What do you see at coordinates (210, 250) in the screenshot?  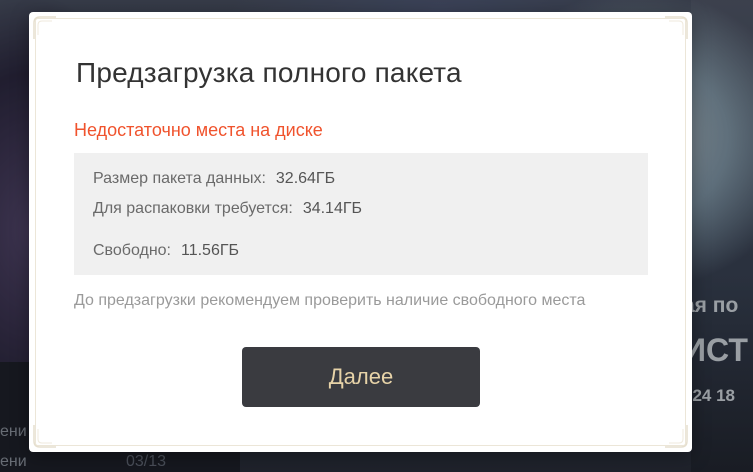 I see `free-space-value: 11.56ГБ` at bounding box center [210, 250].